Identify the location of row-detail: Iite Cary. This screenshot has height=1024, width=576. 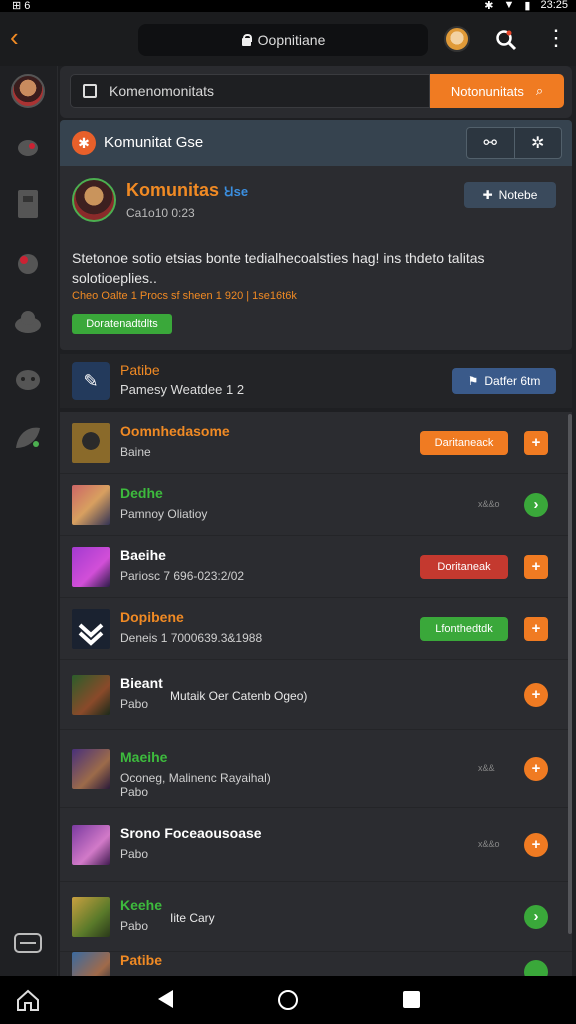
(192, 918).